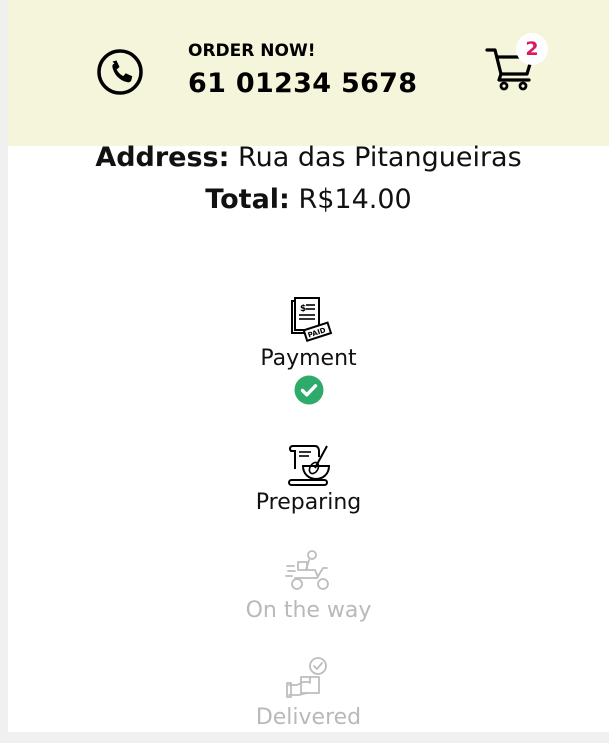  I want to click on step-label-on-the-way: On the way, so click(308, 610).